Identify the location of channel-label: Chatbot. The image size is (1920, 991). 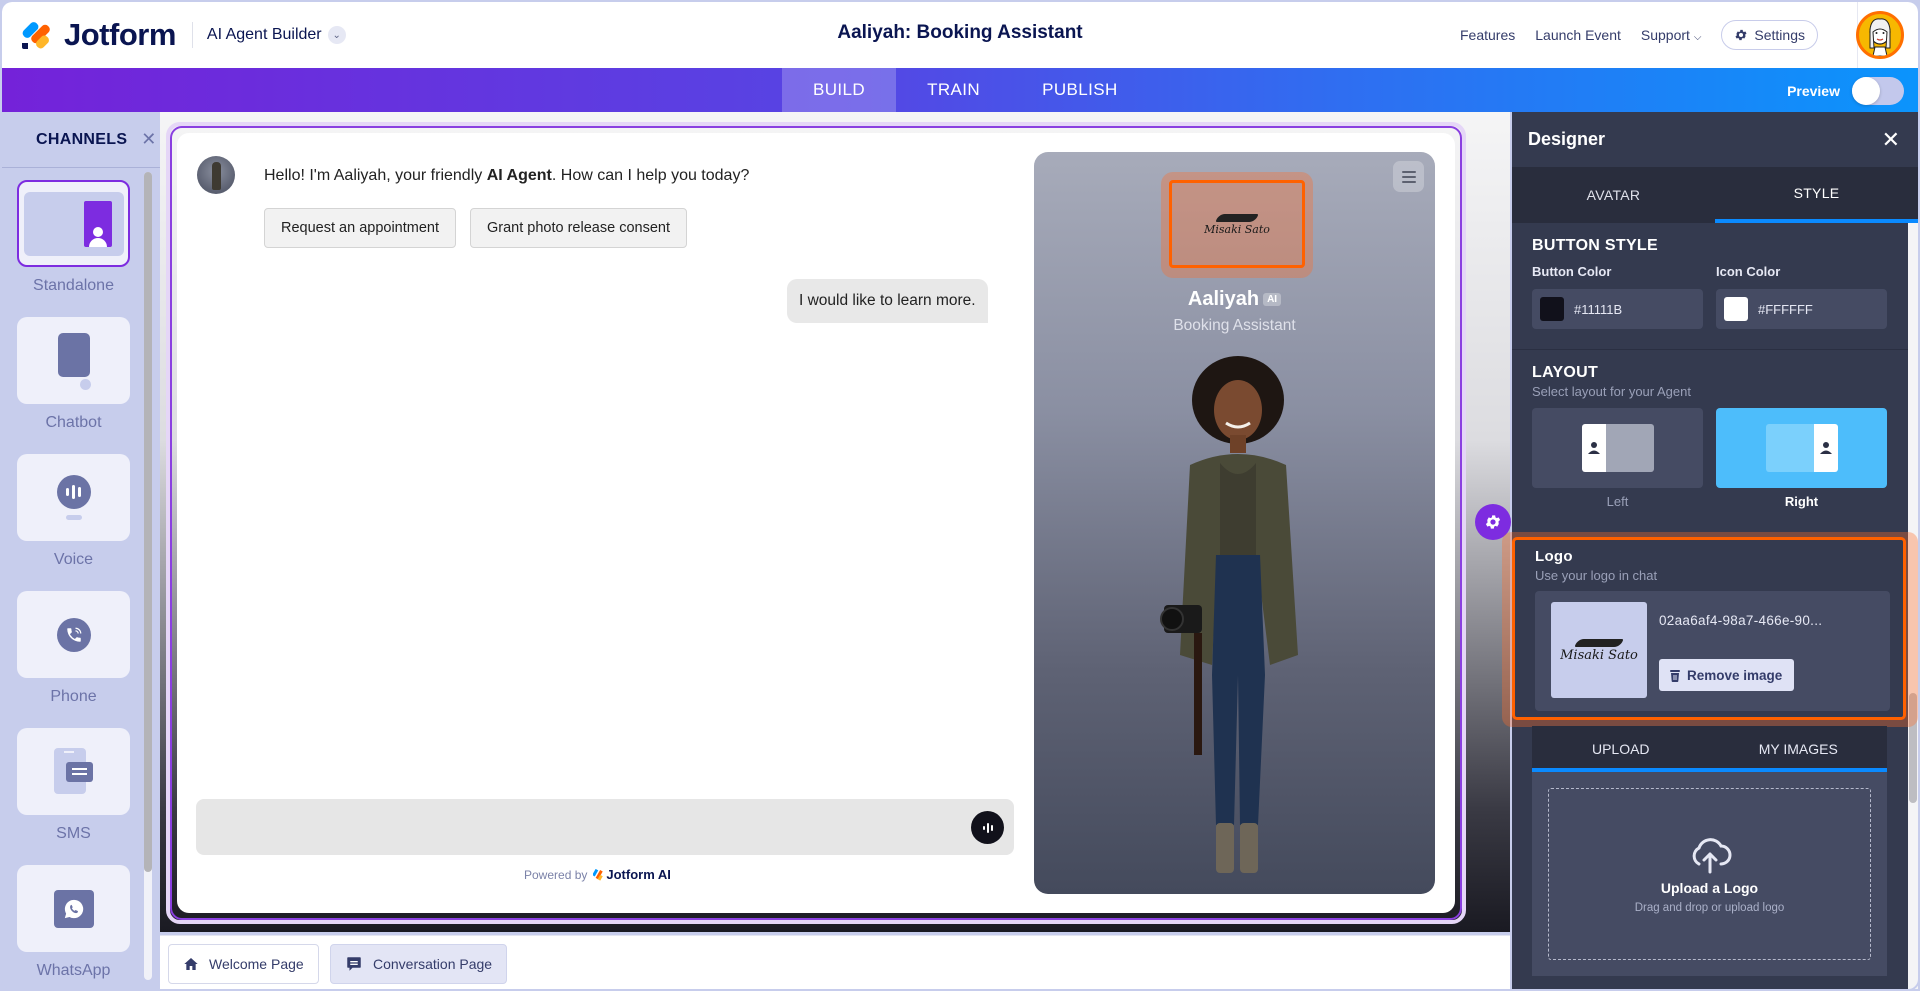
(73, 422).